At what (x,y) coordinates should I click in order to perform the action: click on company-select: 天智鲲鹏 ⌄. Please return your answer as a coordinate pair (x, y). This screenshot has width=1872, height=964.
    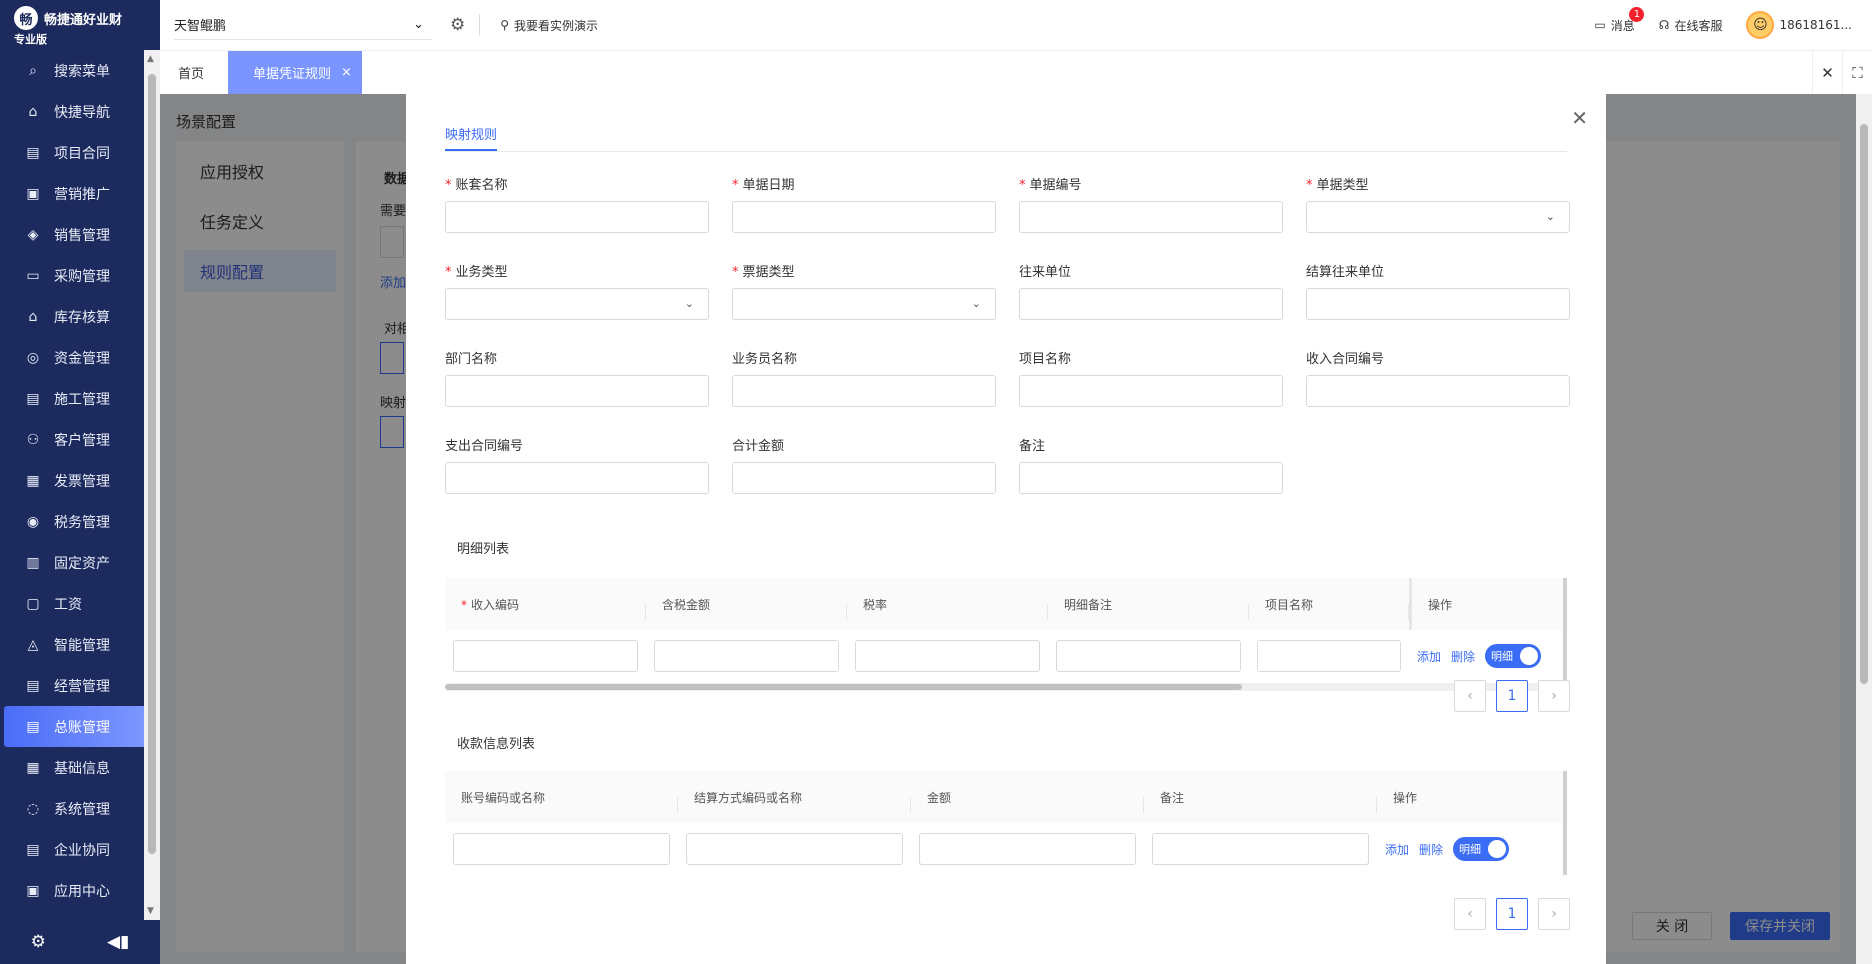
    Looking at the image, I should click on (303, 25).